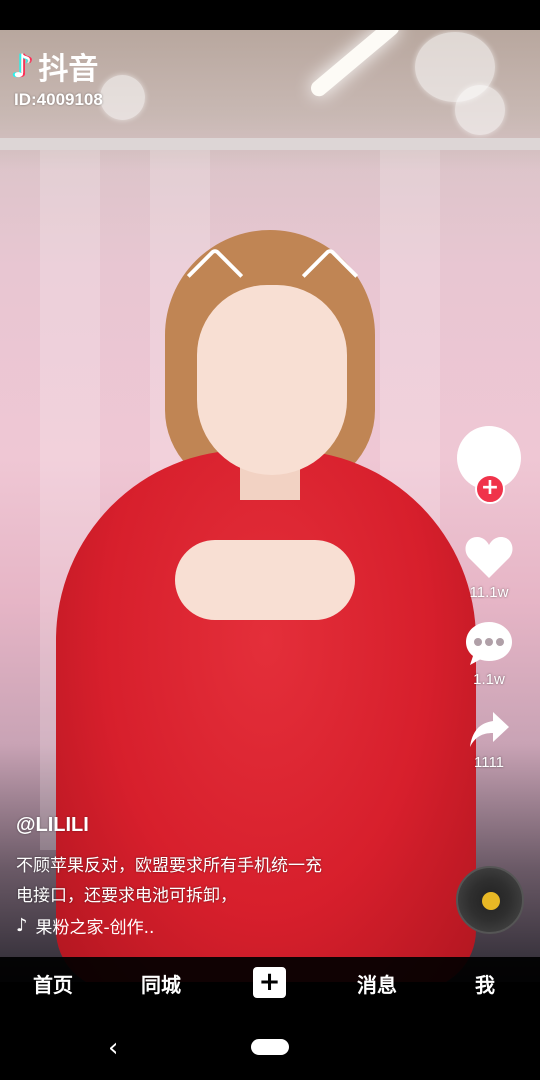 This screenshot has width=540, height=1080. What do you see at coordinates (489, 679) in the screenshot?
I see `comment-count: 1.1w` at bounding box center [489, 679].